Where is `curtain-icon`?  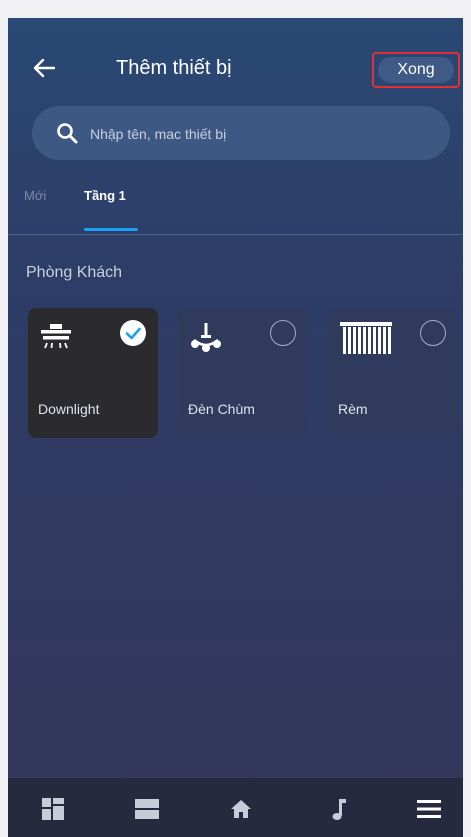 curtain-icon is located at coordinates (366, 338).